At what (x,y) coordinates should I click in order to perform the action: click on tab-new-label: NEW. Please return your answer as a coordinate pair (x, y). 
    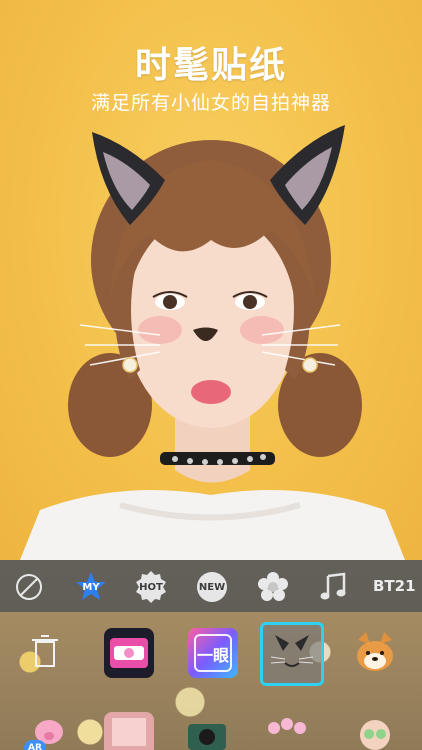
    Looking at the image, I should click on (212, 587).